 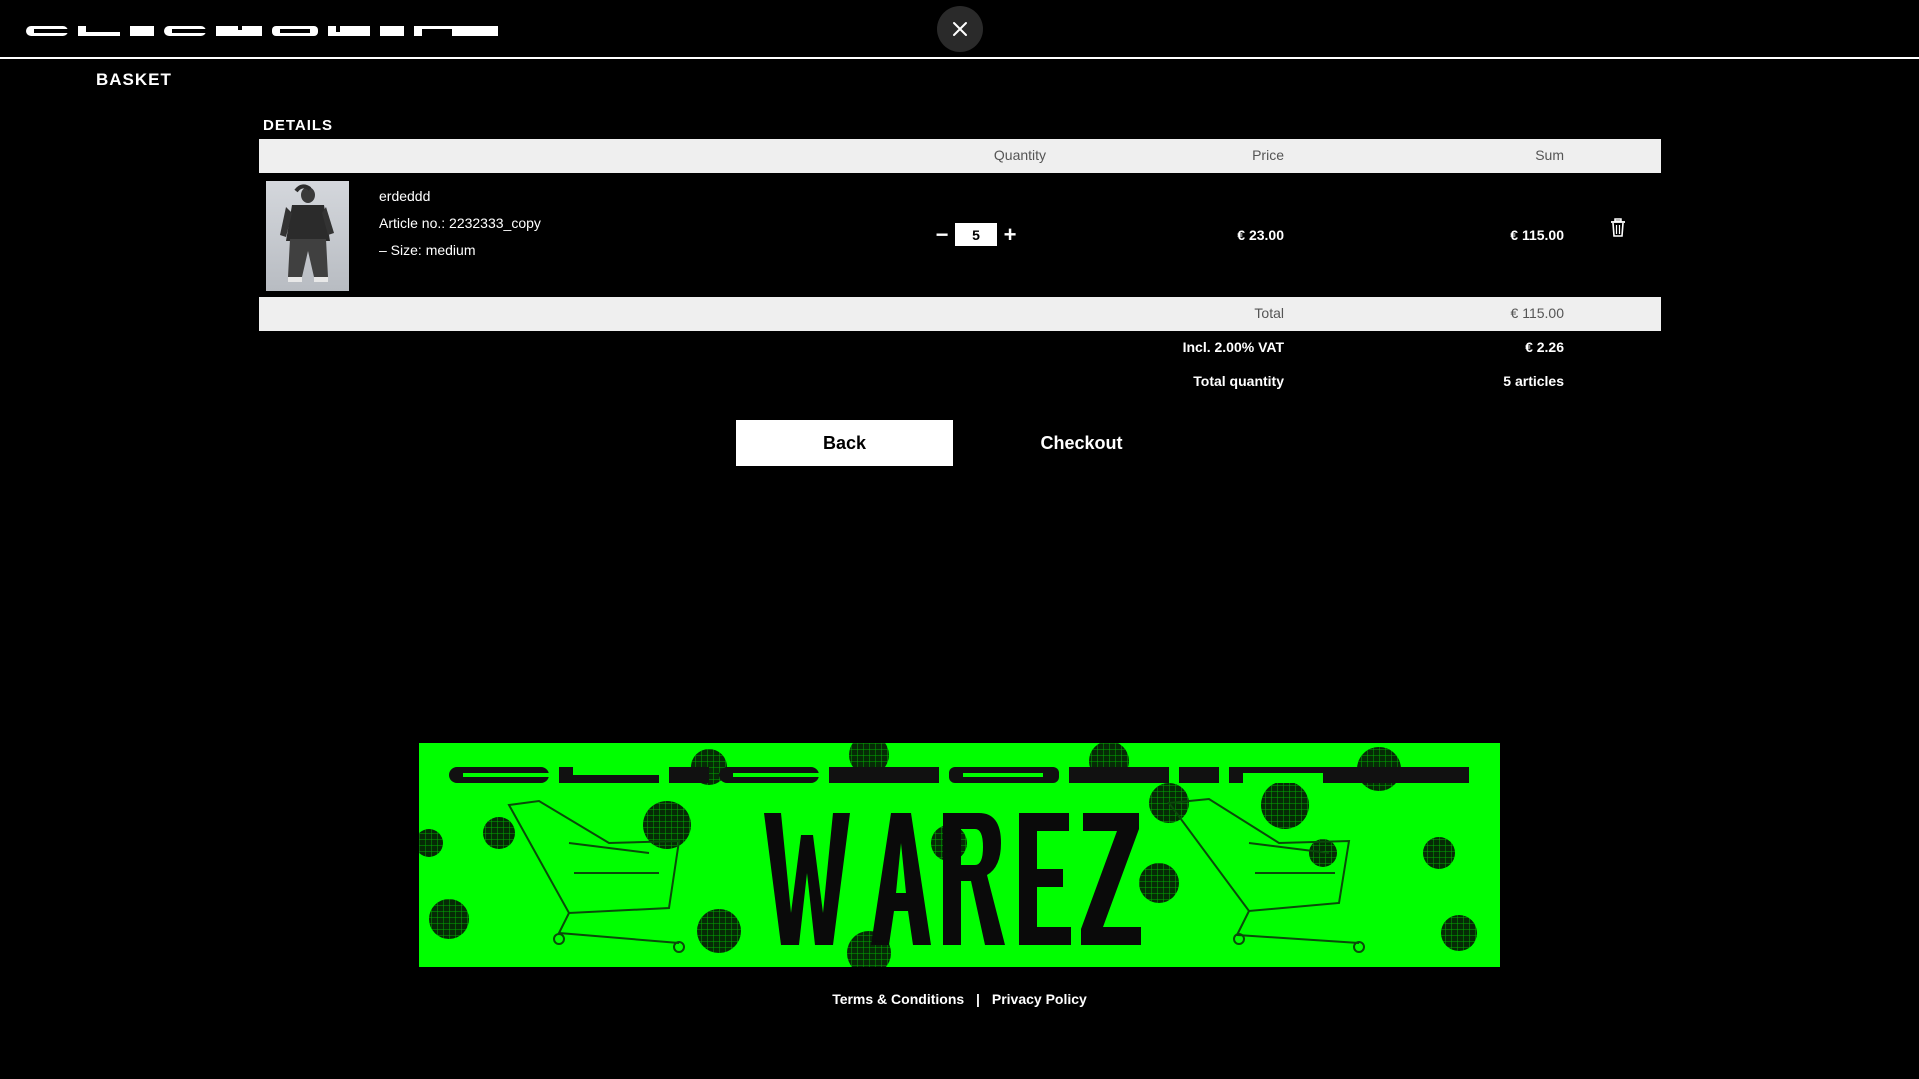 I want to click on article-number: Article no.: 2232333_copy, so click(x=460, y=223).